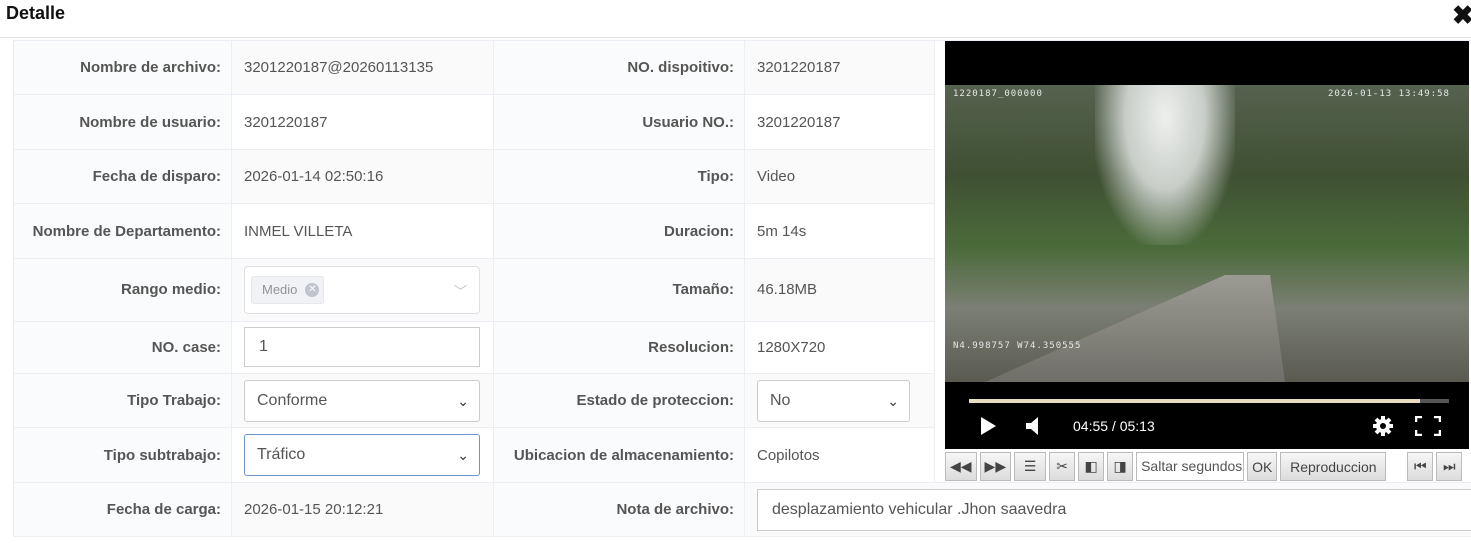 Image resolution: width=1471 pixels, height=543 pixels. Describe the element at coordinates (735, 19) in the screenshot. I see `dialog-header: Detalle ✖` at that location.